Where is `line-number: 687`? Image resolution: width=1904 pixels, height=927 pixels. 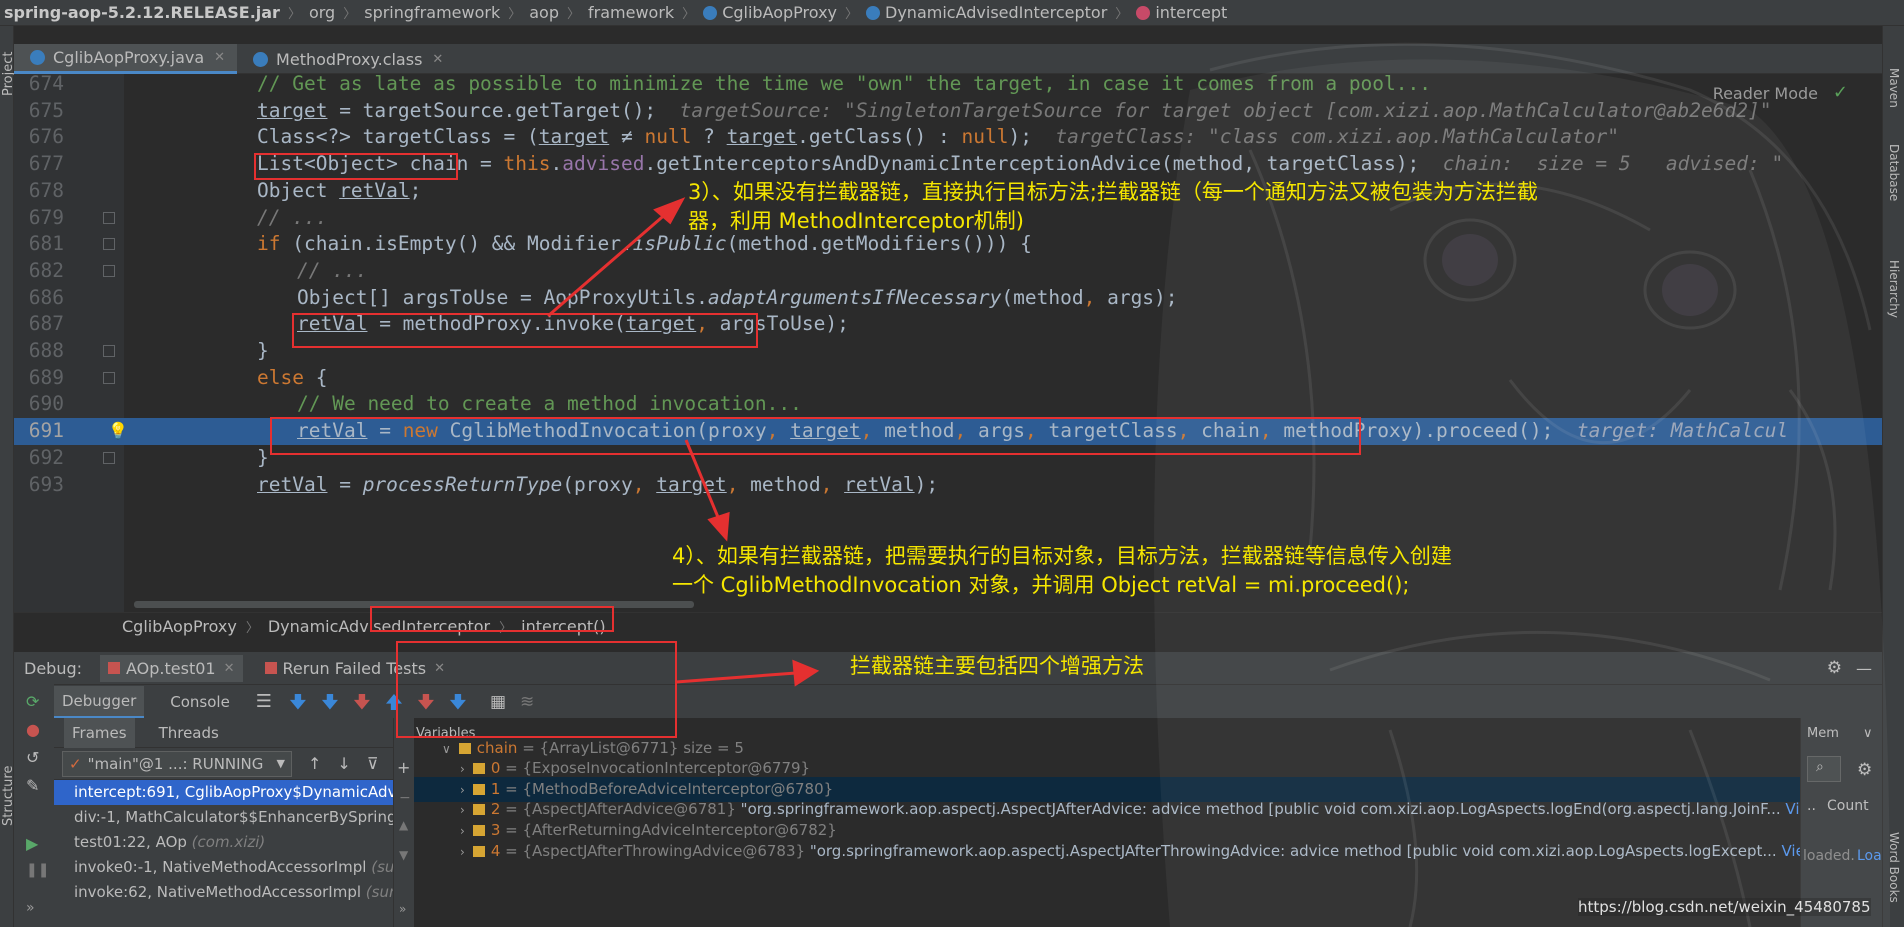 line-number: 687 is located at coordinates (39, 324).